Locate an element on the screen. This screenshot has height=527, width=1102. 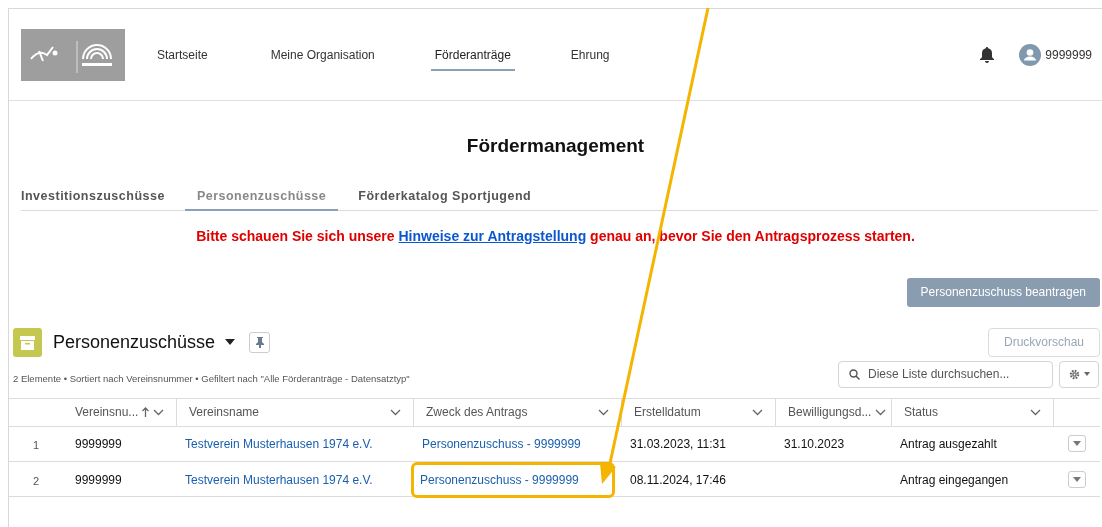
column-header: Status is located at coordinates (921, 412).